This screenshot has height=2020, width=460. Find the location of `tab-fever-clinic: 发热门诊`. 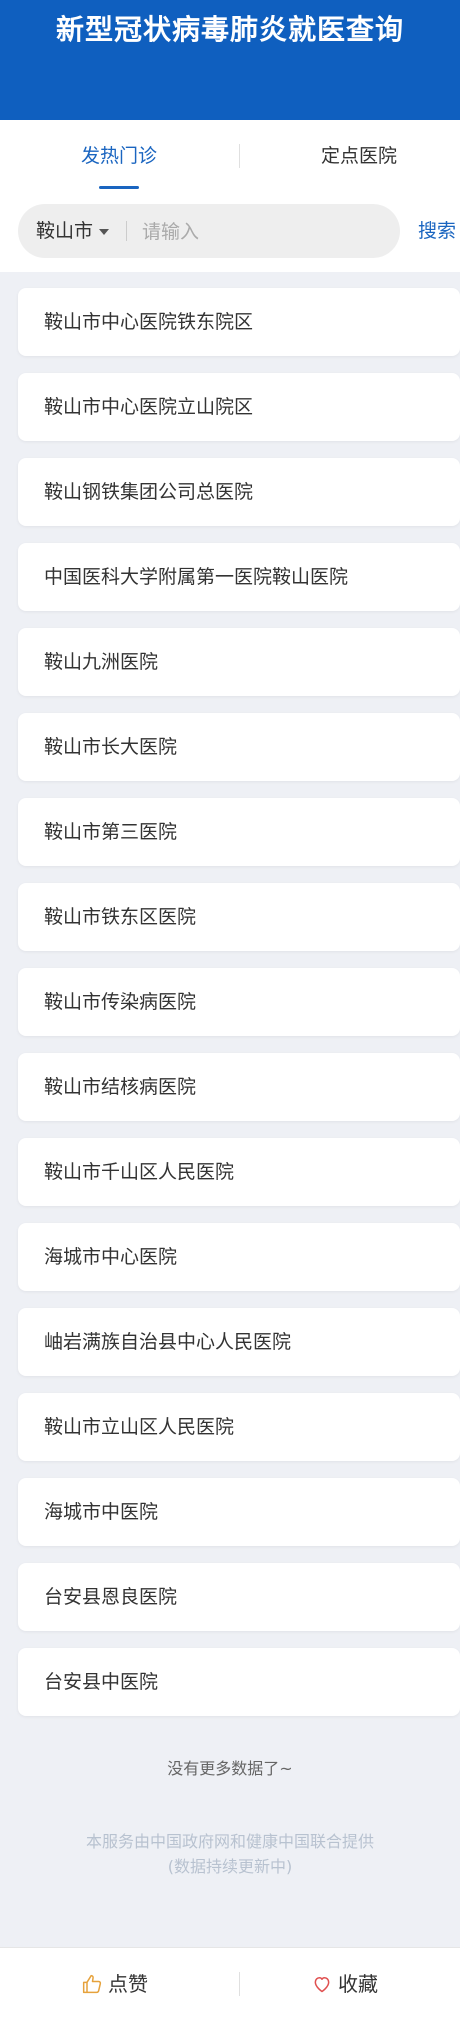

tab-fever-clinic: 发热门诊 is located at coordinates (119, 156).